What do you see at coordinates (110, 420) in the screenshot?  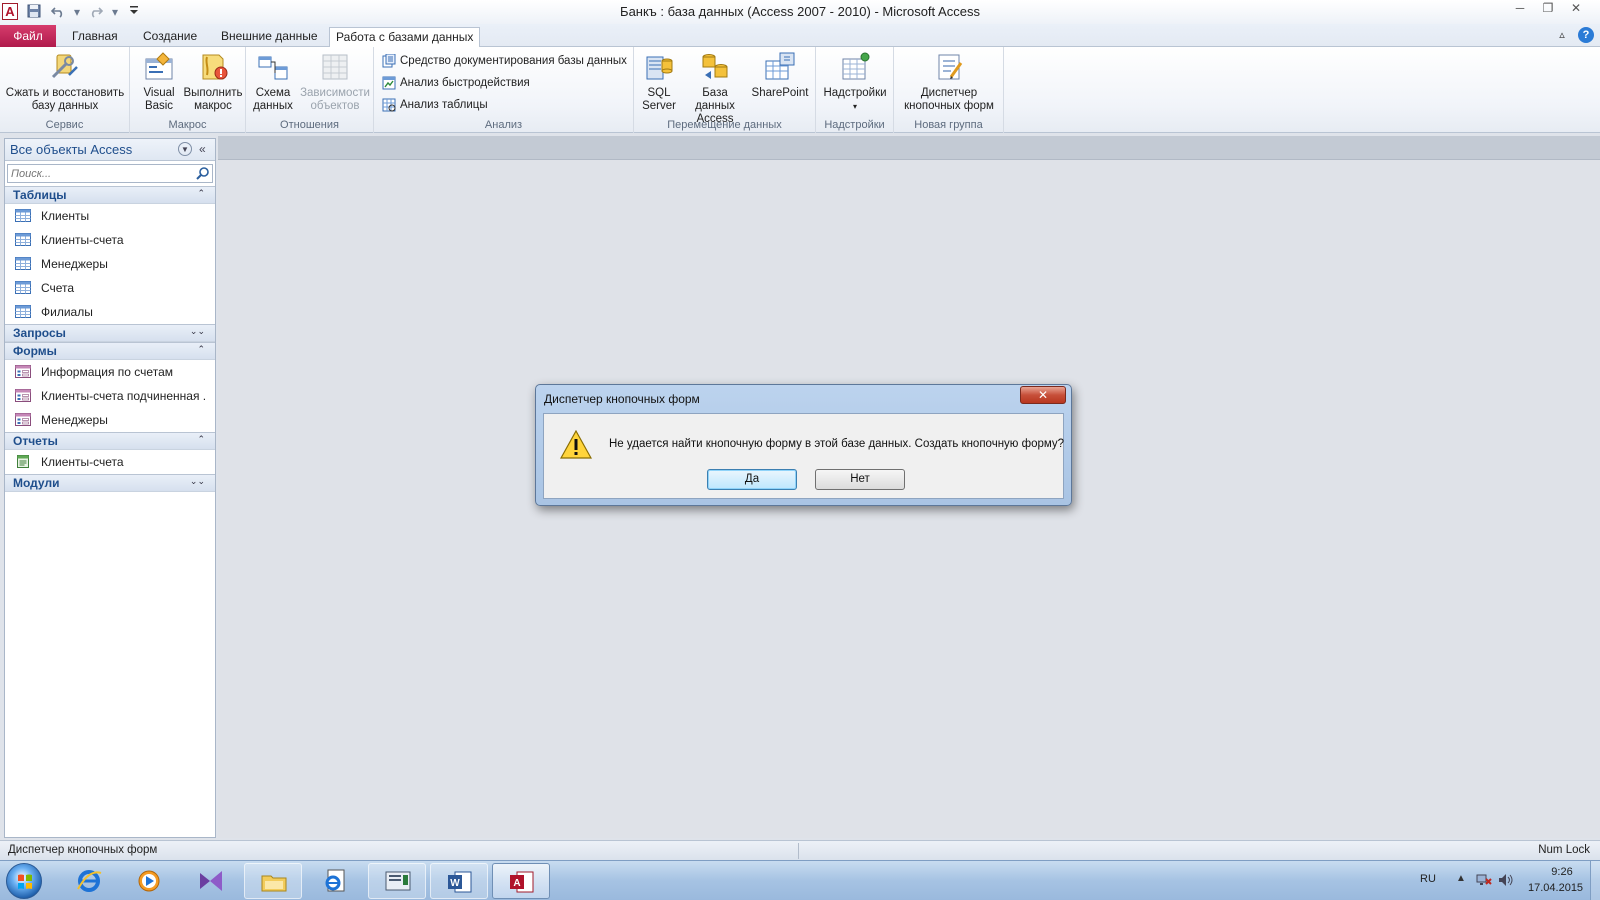 I see `nav-form-item: Менеджеры` at bounding box center [110, 420].